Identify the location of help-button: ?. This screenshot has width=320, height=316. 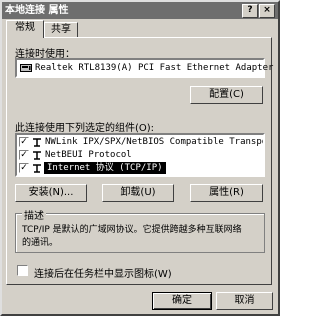
(250, 11).